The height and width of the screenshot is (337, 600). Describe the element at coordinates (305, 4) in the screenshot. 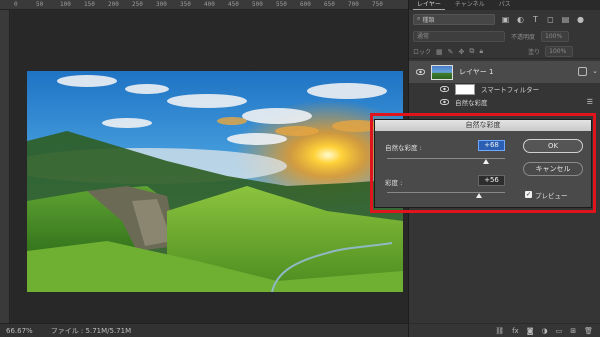

I see `ruler-label: 600` at that location.